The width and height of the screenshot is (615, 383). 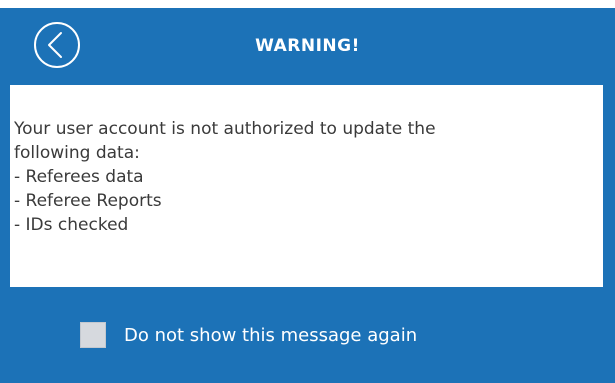 What do you see at coordinates (307, 4) in the screenshot?
I see `top-strip` at bounding box center [307, 4].